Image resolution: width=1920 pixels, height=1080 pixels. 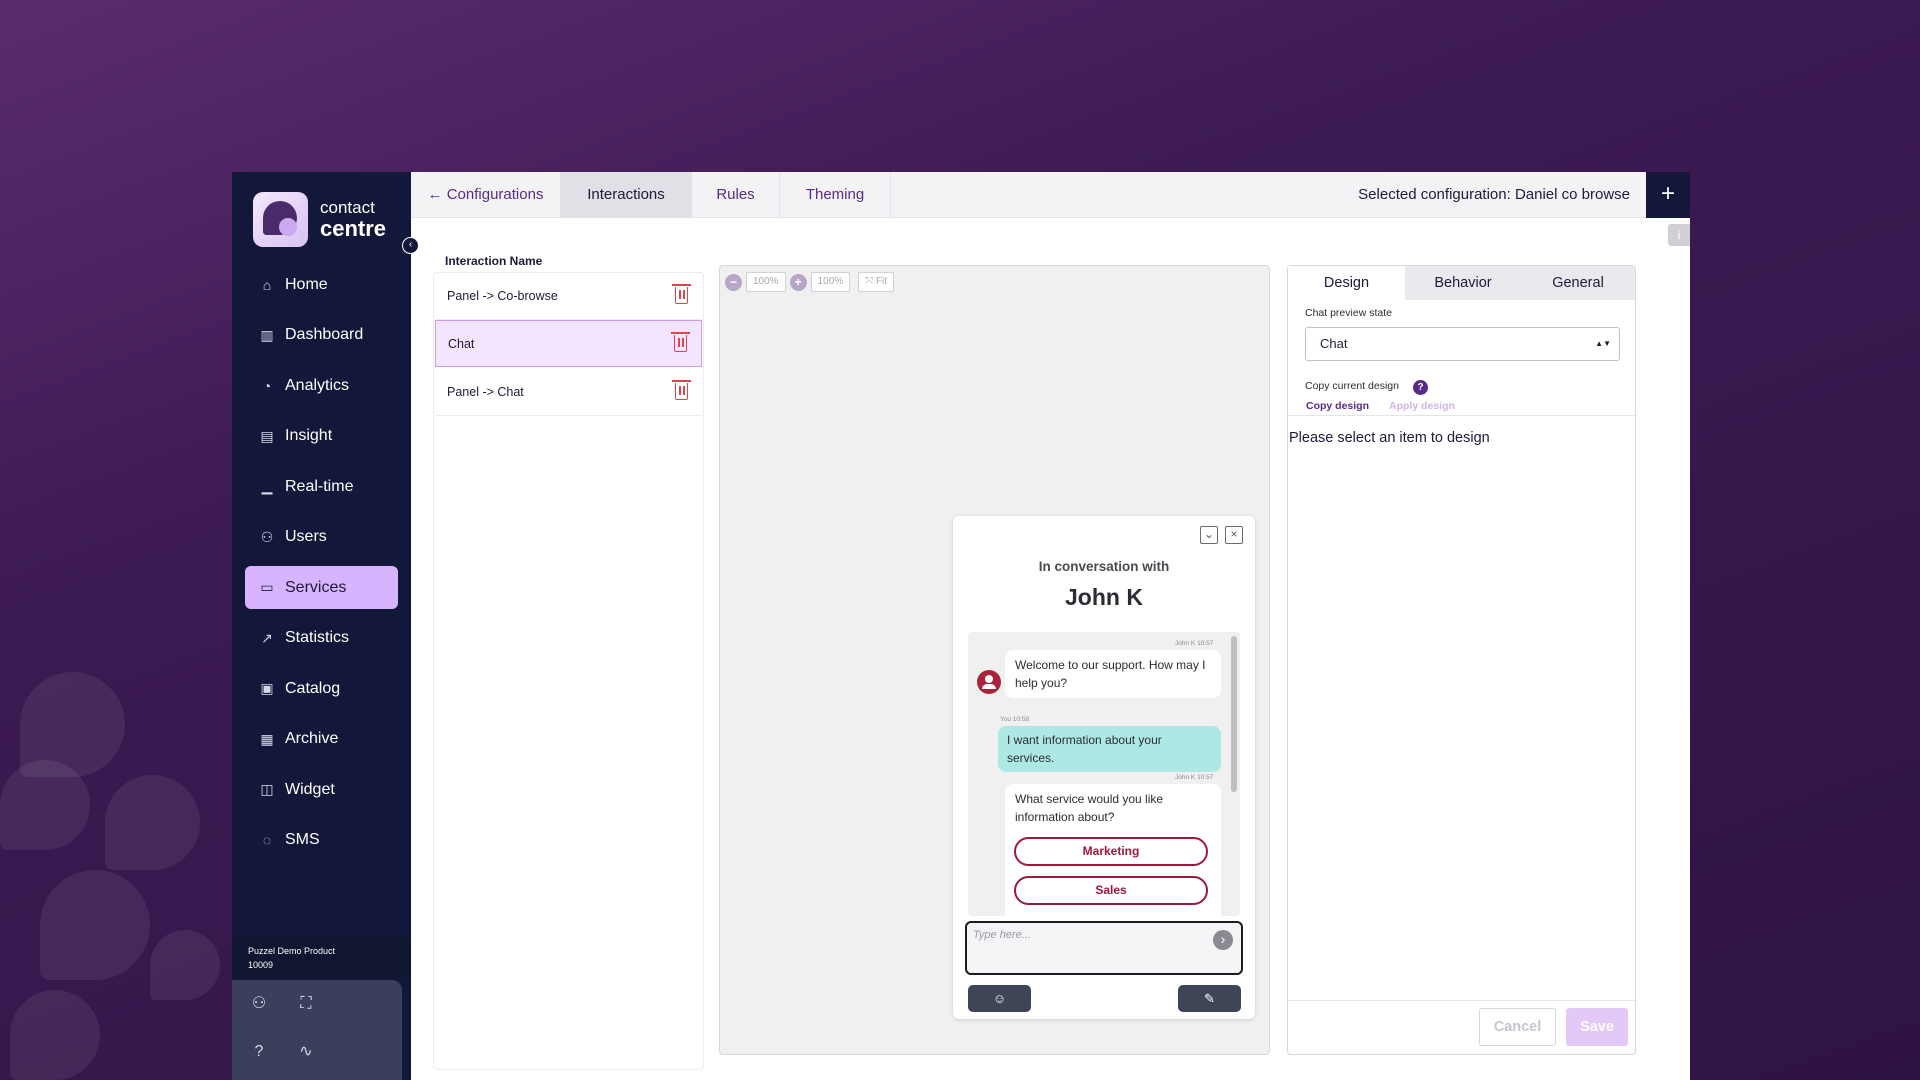 I want to click on selected-value: Chat, so click(x=1334, y=343).